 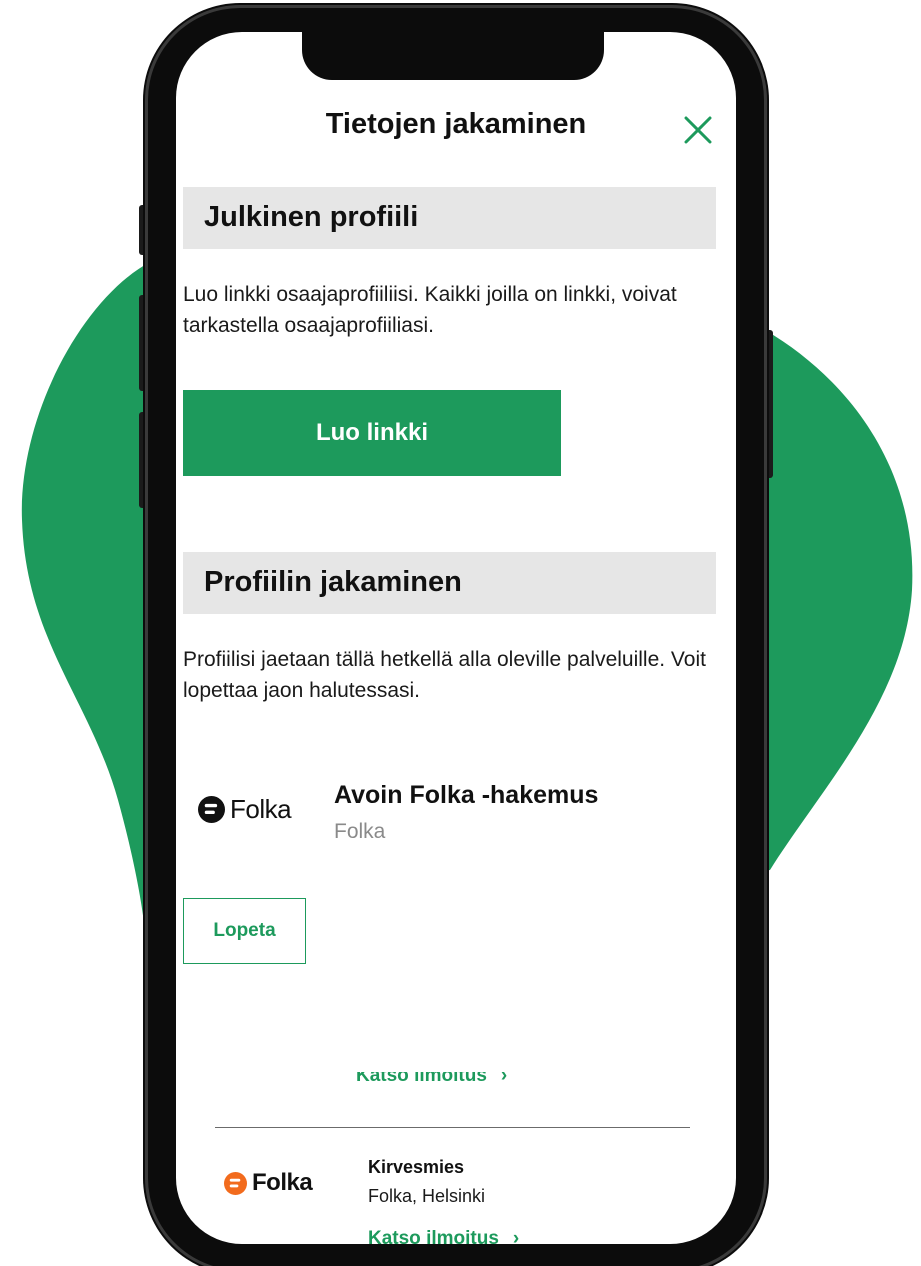 What do you see at coordinates (466, 795) in the screenshot?
I see `service-name: Avoin Folka -hakemus` at bounding box center [466, 795].